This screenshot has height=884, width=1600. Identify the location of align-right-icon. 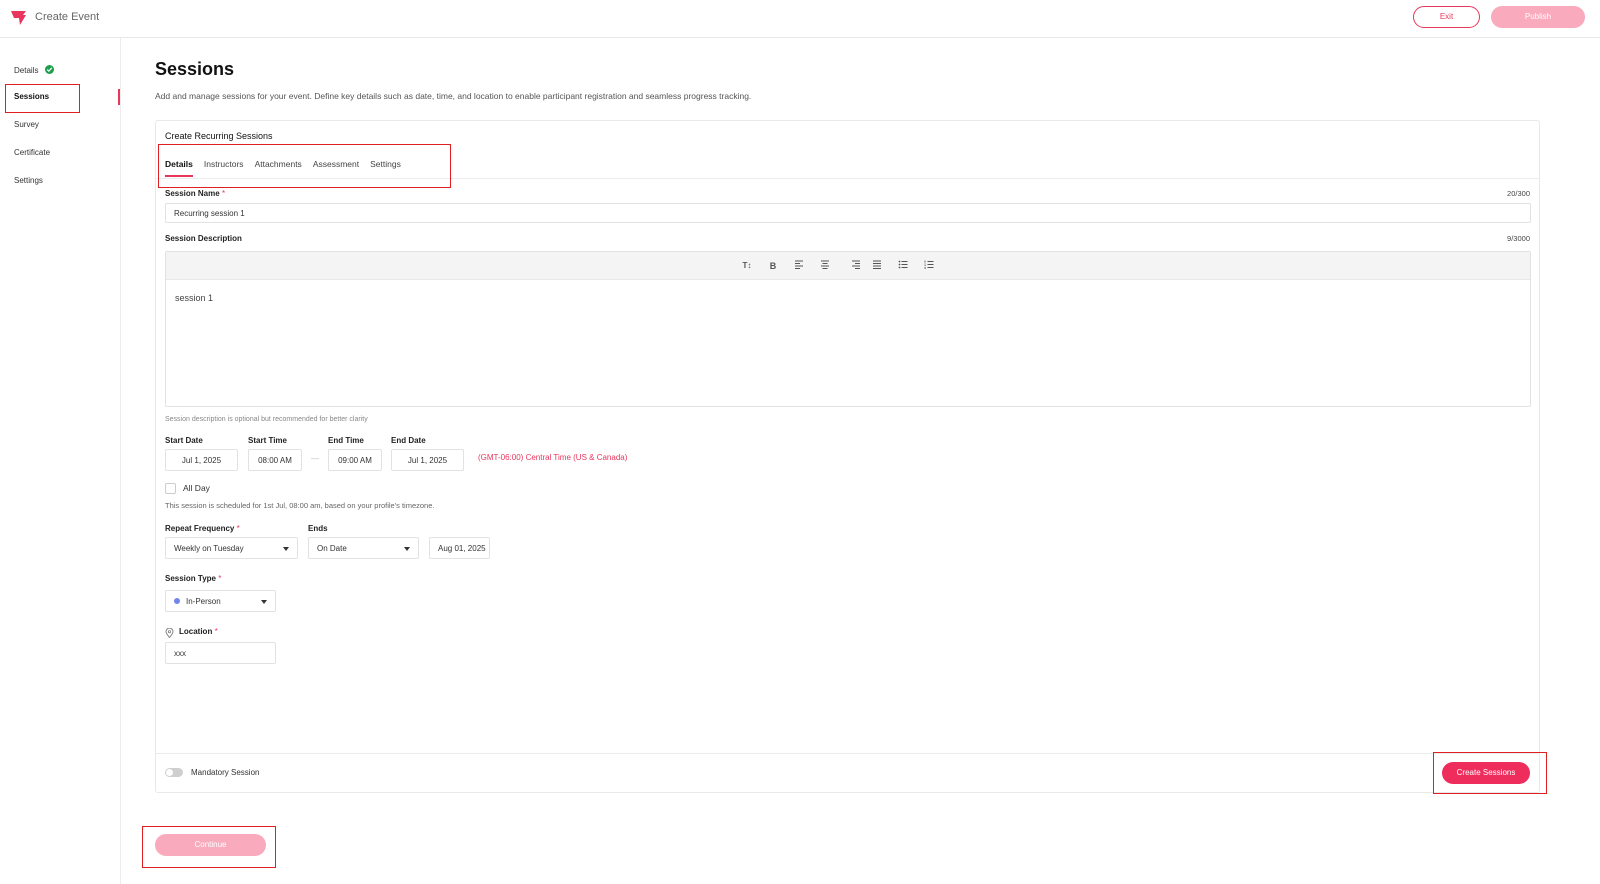
(856, 266).